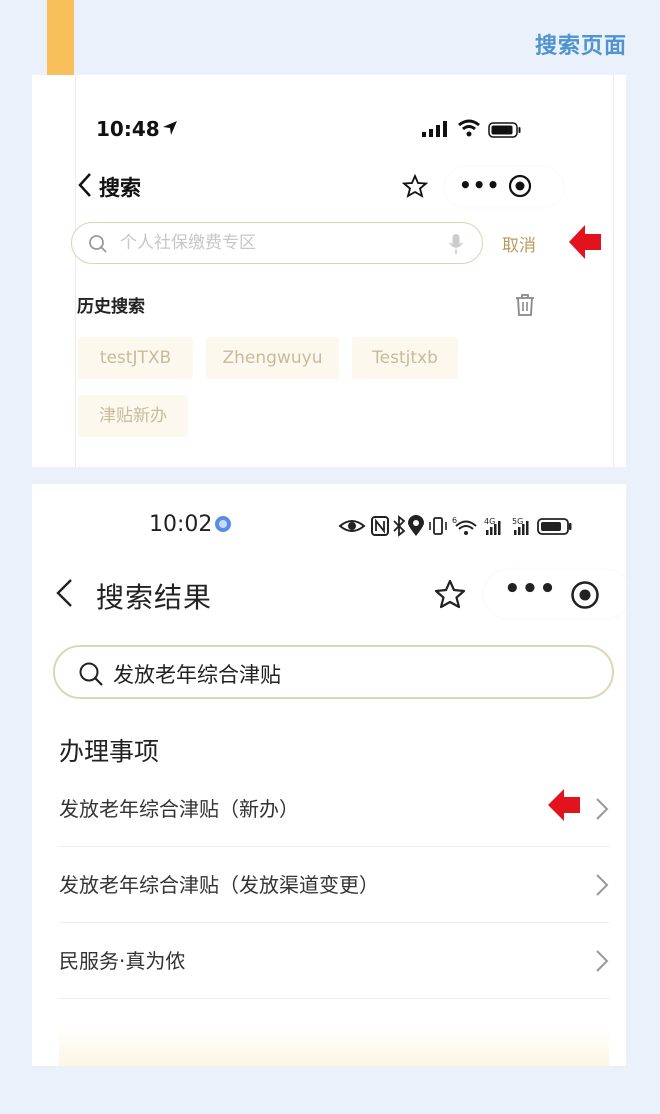 The width and height of the screenshot is (660, 1114). Describe the element at coordinates (109, 751) in the screenshot. I see `section-title: 办理事项` at that location.